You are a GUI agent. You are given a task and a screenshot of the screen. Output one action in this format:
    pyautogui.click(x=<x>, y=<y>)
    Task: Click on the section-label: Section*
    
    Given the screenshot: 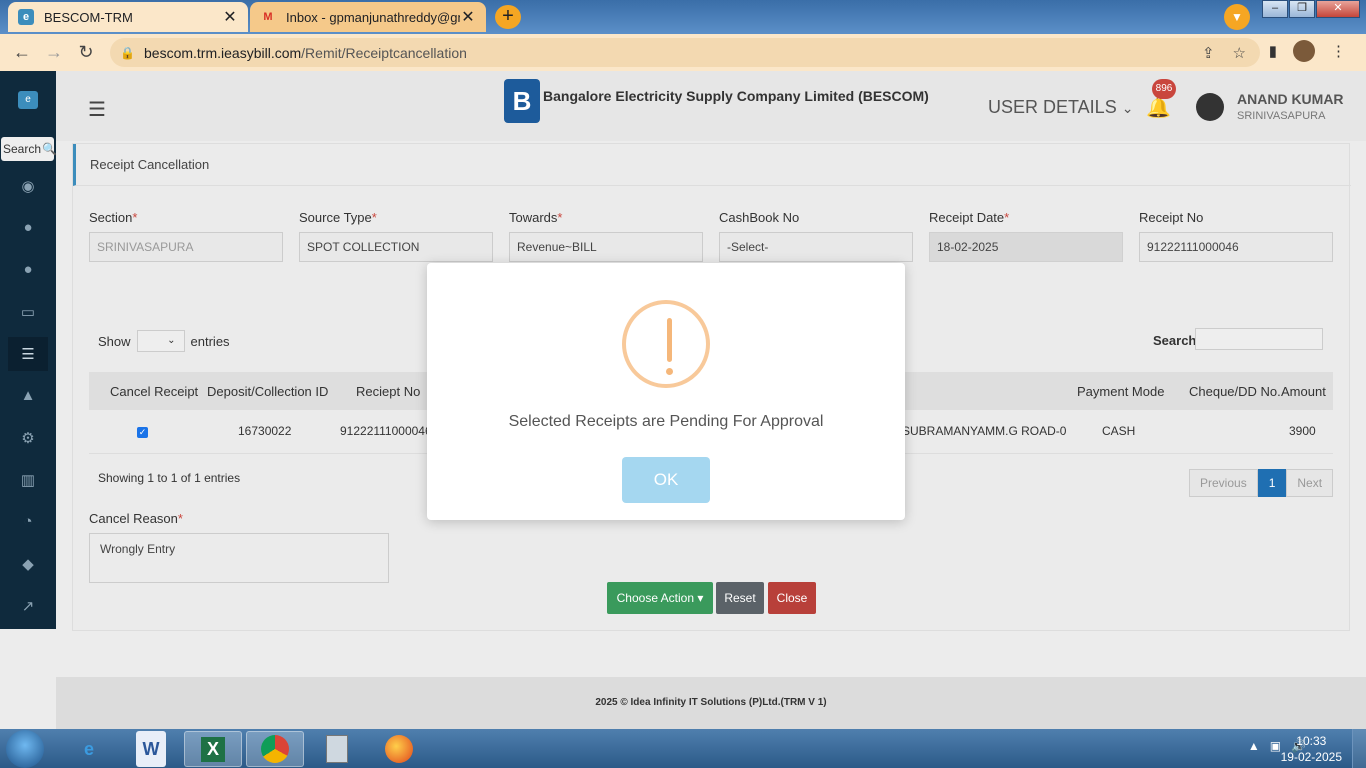 What is the action you would take?
    pyautogui.click(x=113, y=217)
    